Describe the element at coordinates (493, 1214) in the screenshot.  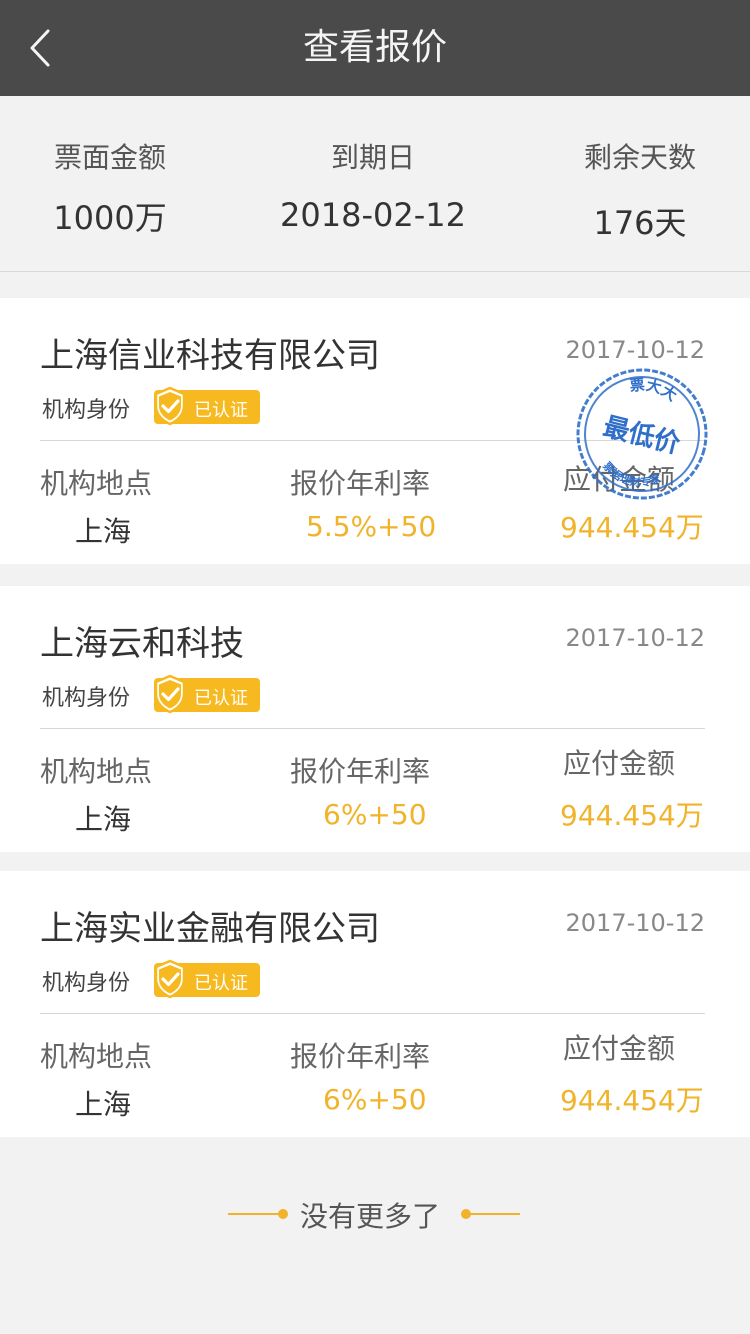
I see `decor-line-right` at that location.